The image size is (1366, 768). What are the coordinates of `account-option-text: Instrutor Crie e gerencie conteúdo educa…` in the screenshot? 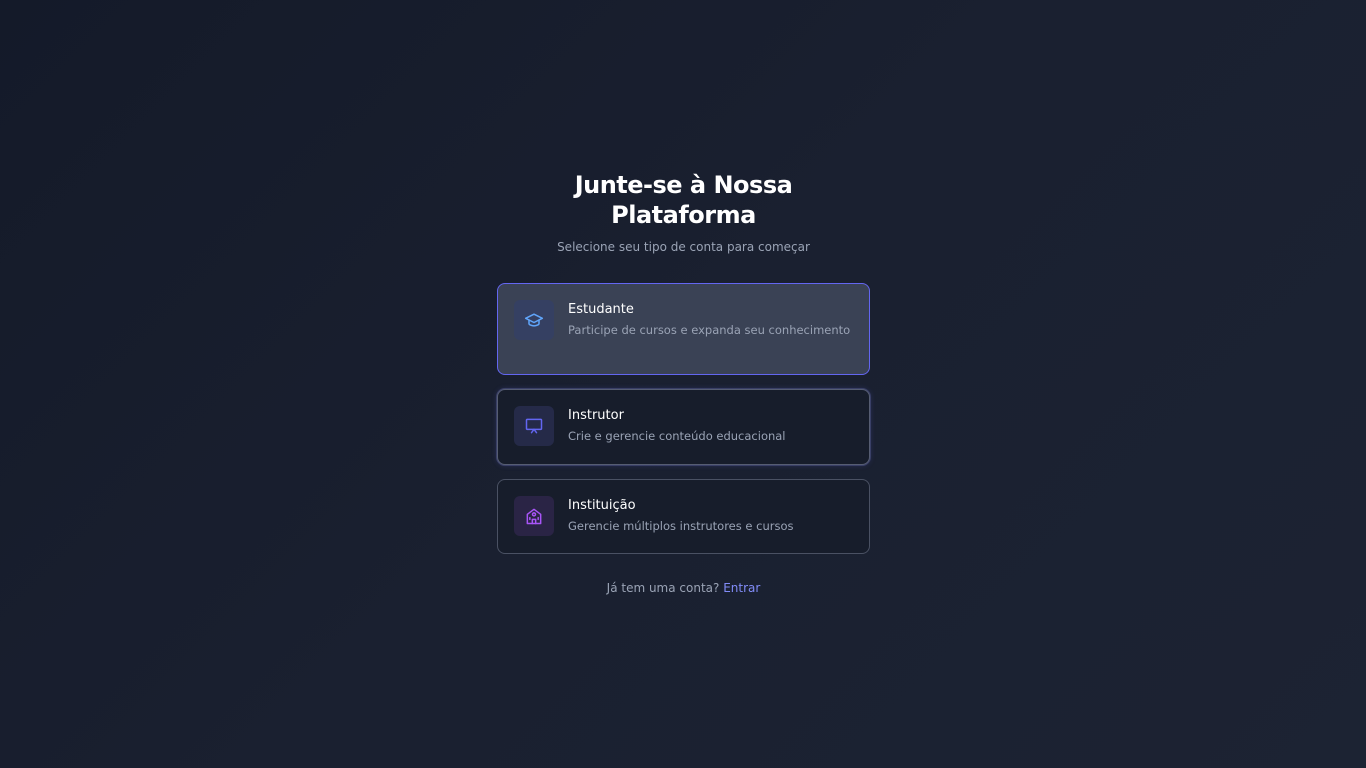 It's located at (710, 425).